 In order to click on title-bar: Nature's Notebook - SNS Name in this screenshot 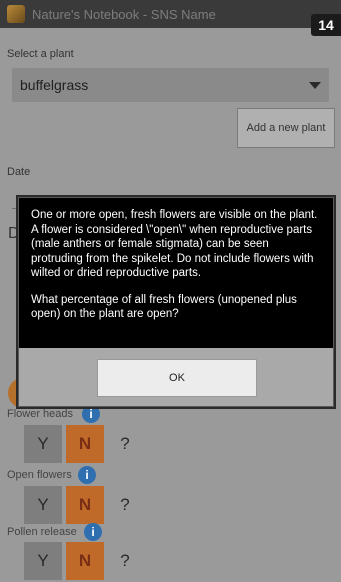, I will do `click(170, 14)`.